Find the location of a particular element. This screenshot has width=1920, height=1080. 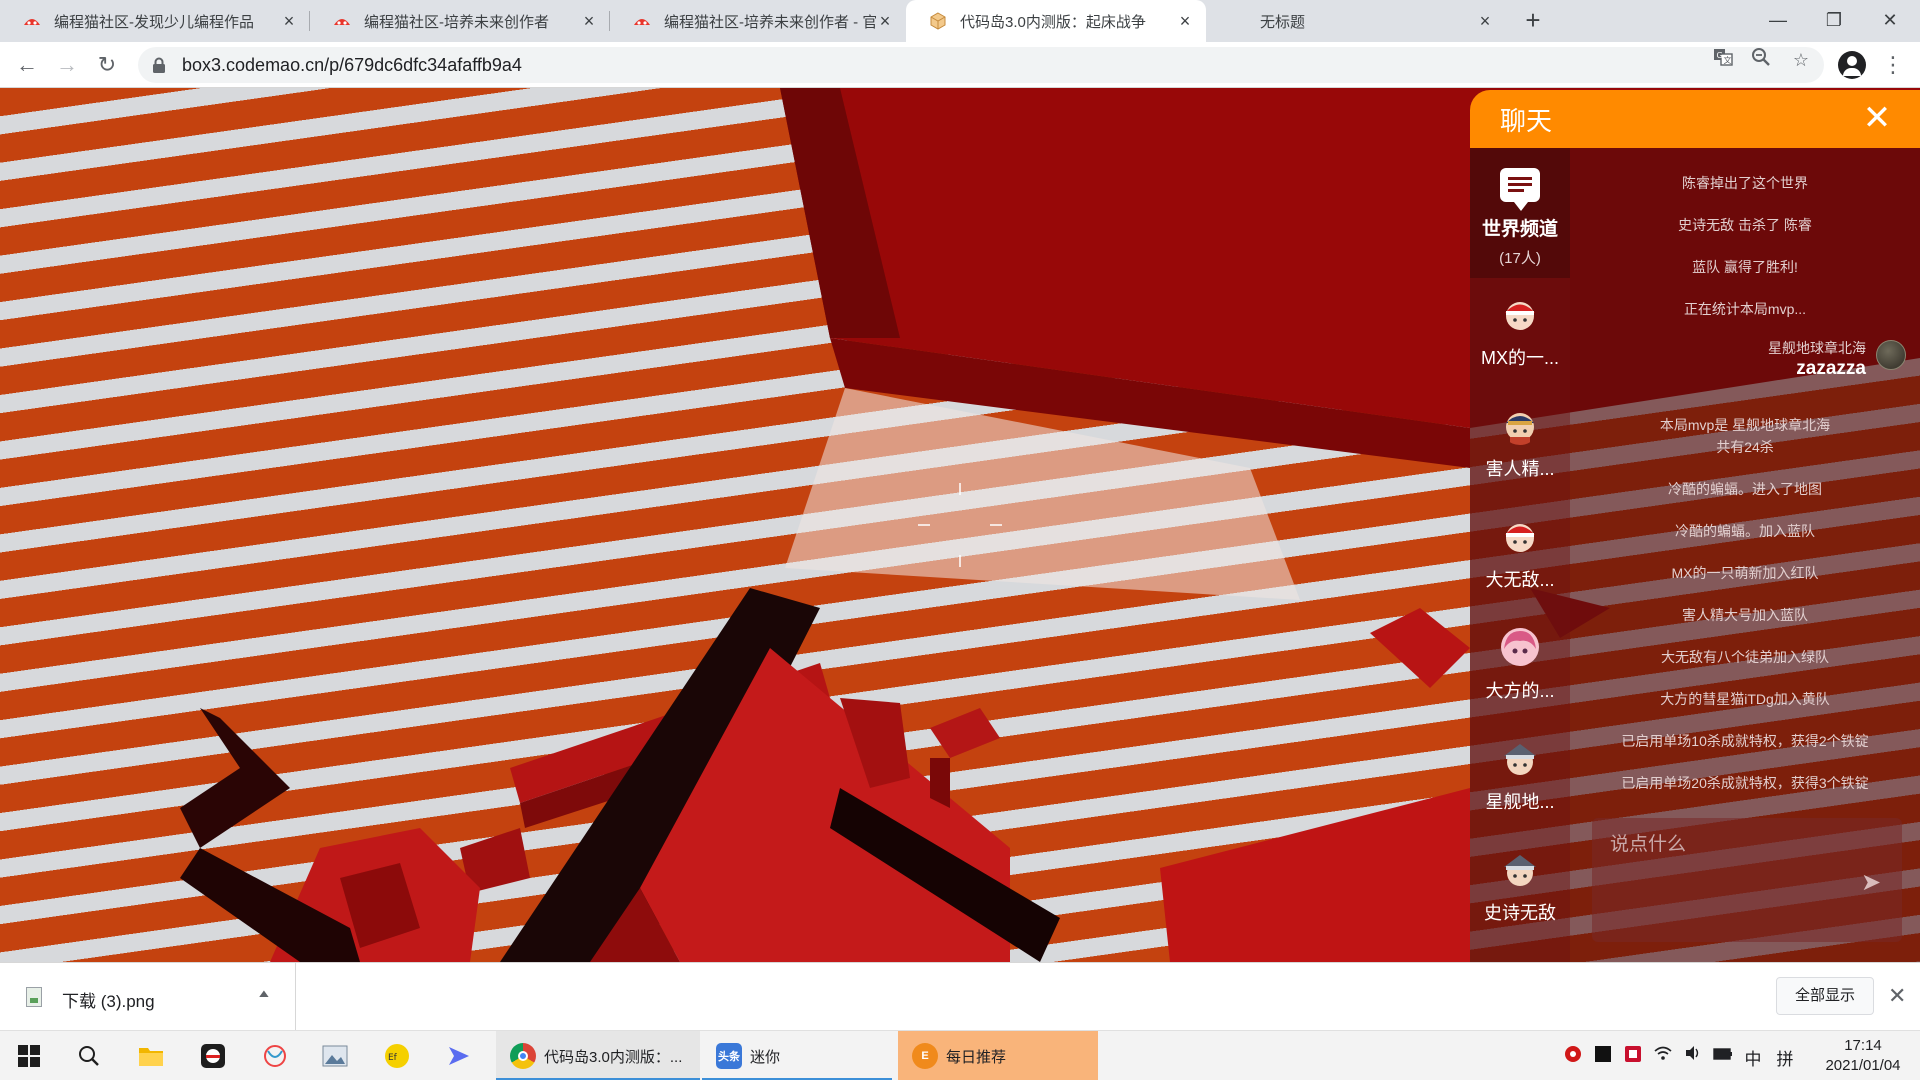

tab-title: 编程猫社区-培养未来创作者 is located at coordinates (456, 22).